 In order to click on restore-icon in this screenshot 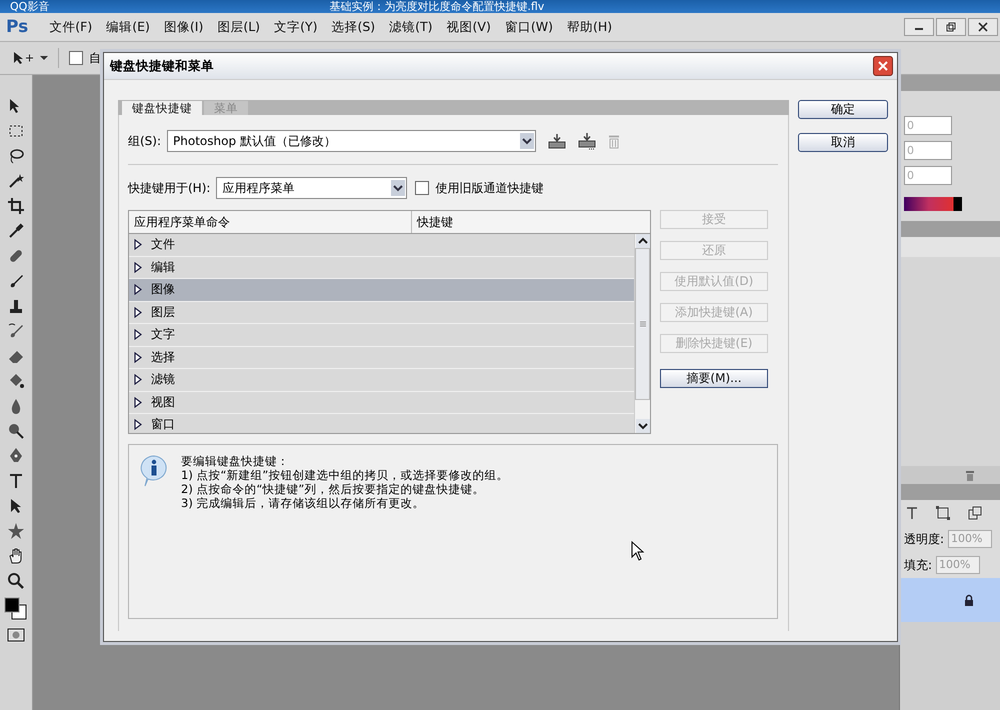, I will do `click(951, 27)`.